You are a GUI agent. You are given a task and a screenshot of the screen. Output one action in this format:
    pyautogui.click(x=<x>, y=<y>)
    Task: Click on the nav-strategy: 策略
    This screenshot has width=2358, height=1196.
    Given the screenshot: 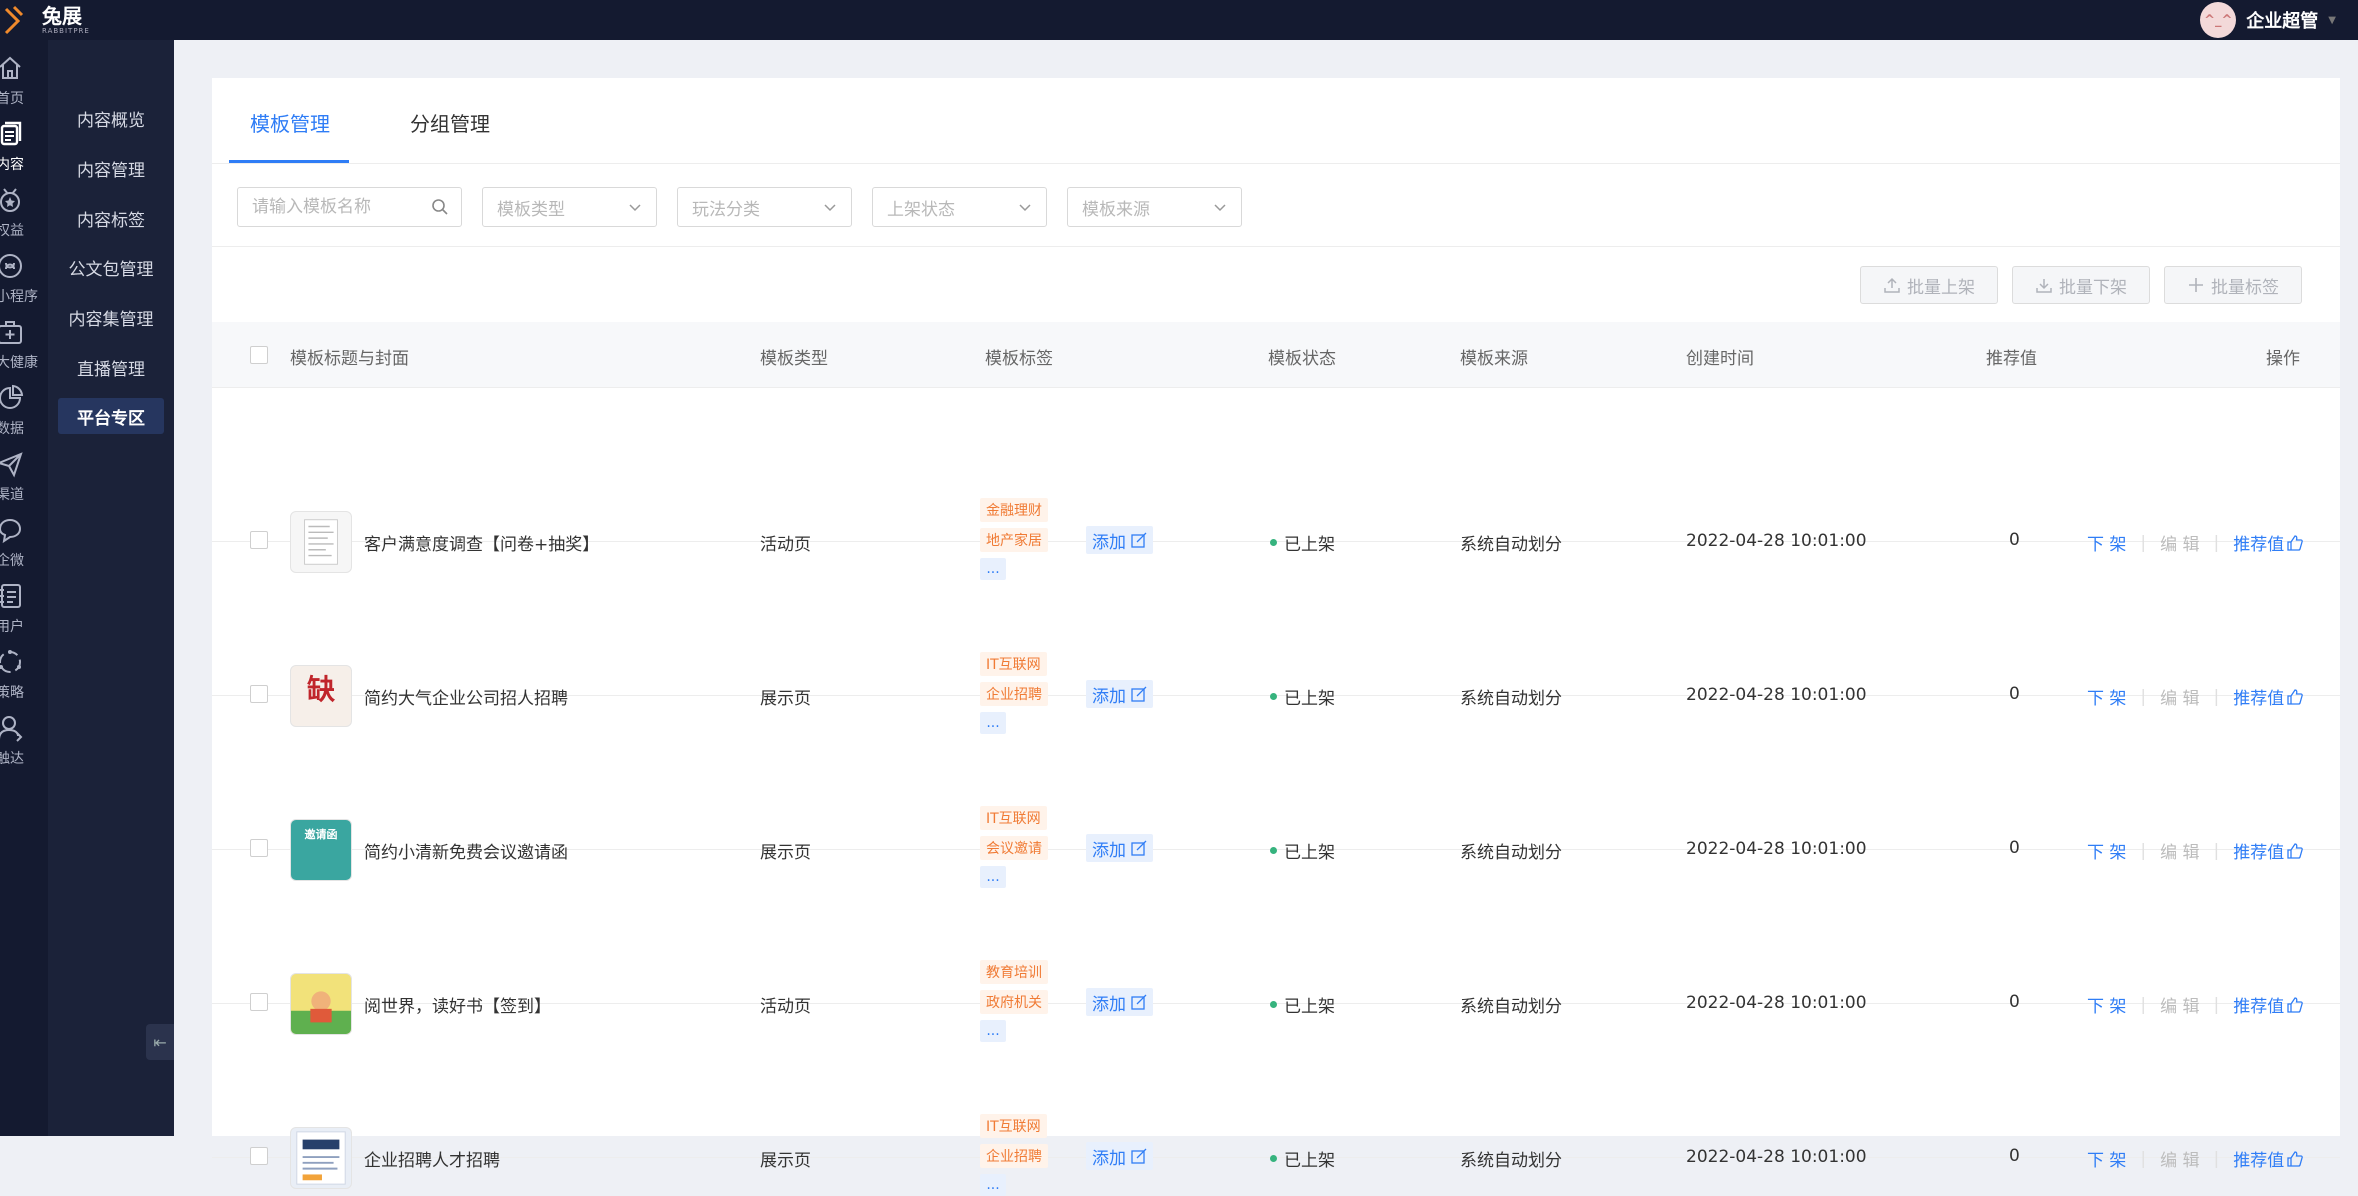 What is the action you would take?
    pyautogui.click(x=24, y=683)
    